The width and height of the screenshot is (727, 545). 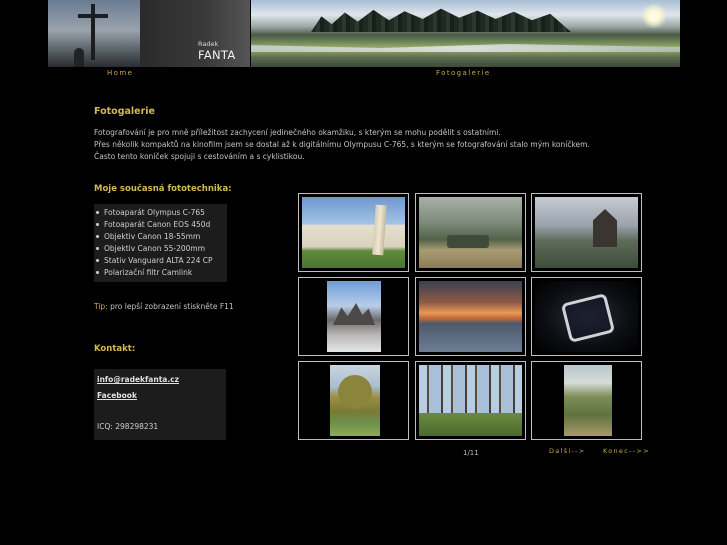 I want to click on gallery-thumbnail-valley, so click(x=586, y=400).